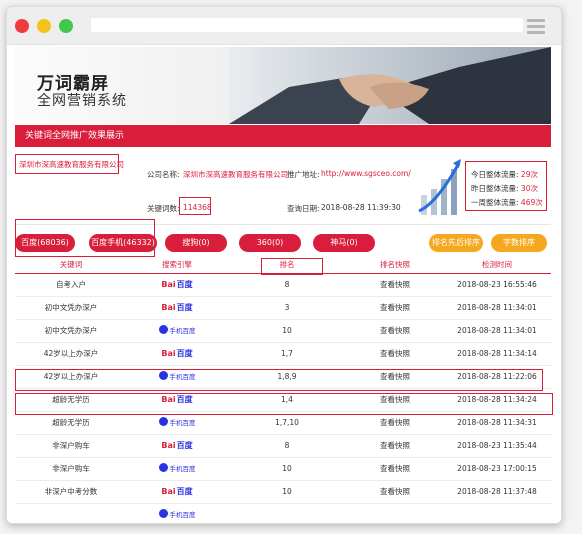 Image resolution: width=582 pixels, height=534 pixels. I want to click on table-row: 42岁以上办深户 Bai 百度 1,7 查看快照 2018-08-28 11:34:14, so click(283, 354).